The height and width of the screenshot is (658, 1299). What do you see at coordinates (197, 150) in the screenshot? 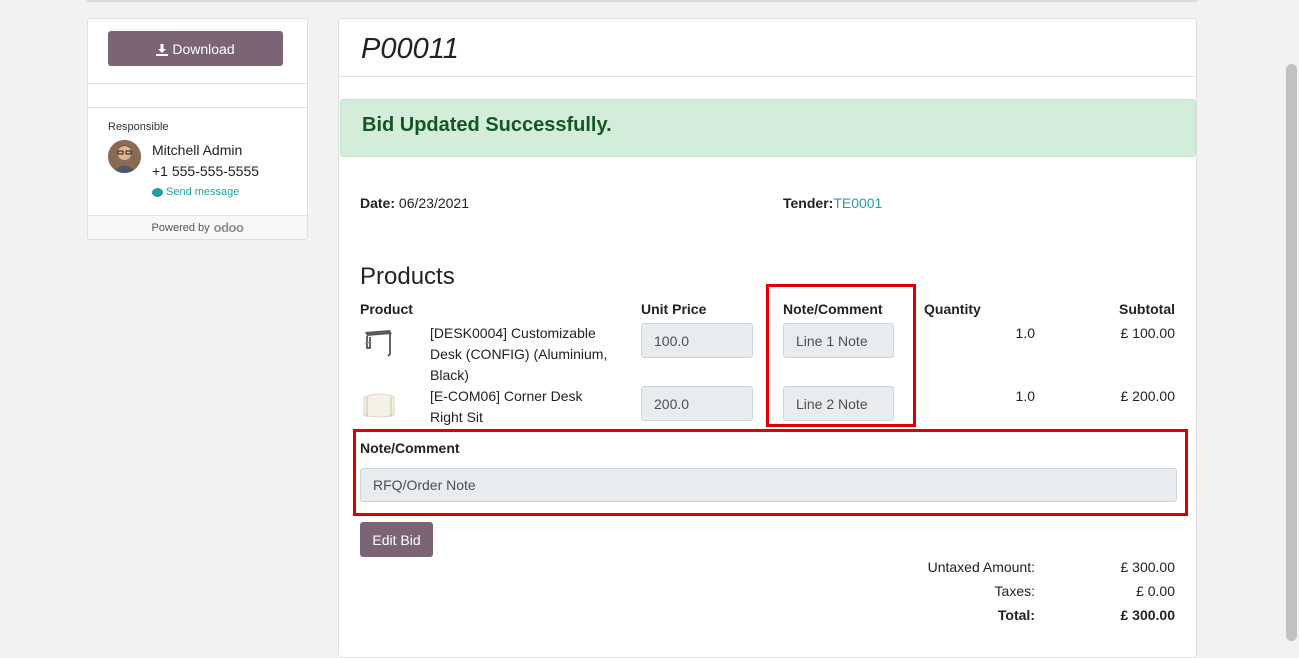
I see `responsible-name: Mitchell Admin` at bounding box center [197, 150].